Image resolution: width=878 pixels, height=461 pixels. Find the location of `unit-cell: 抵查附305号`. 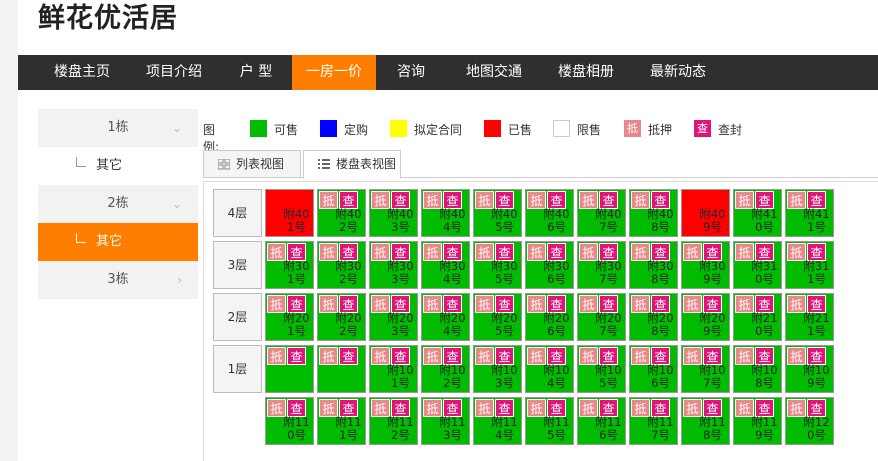

unit-cell: 抵查附305号 is located at coordinates (497, 265).